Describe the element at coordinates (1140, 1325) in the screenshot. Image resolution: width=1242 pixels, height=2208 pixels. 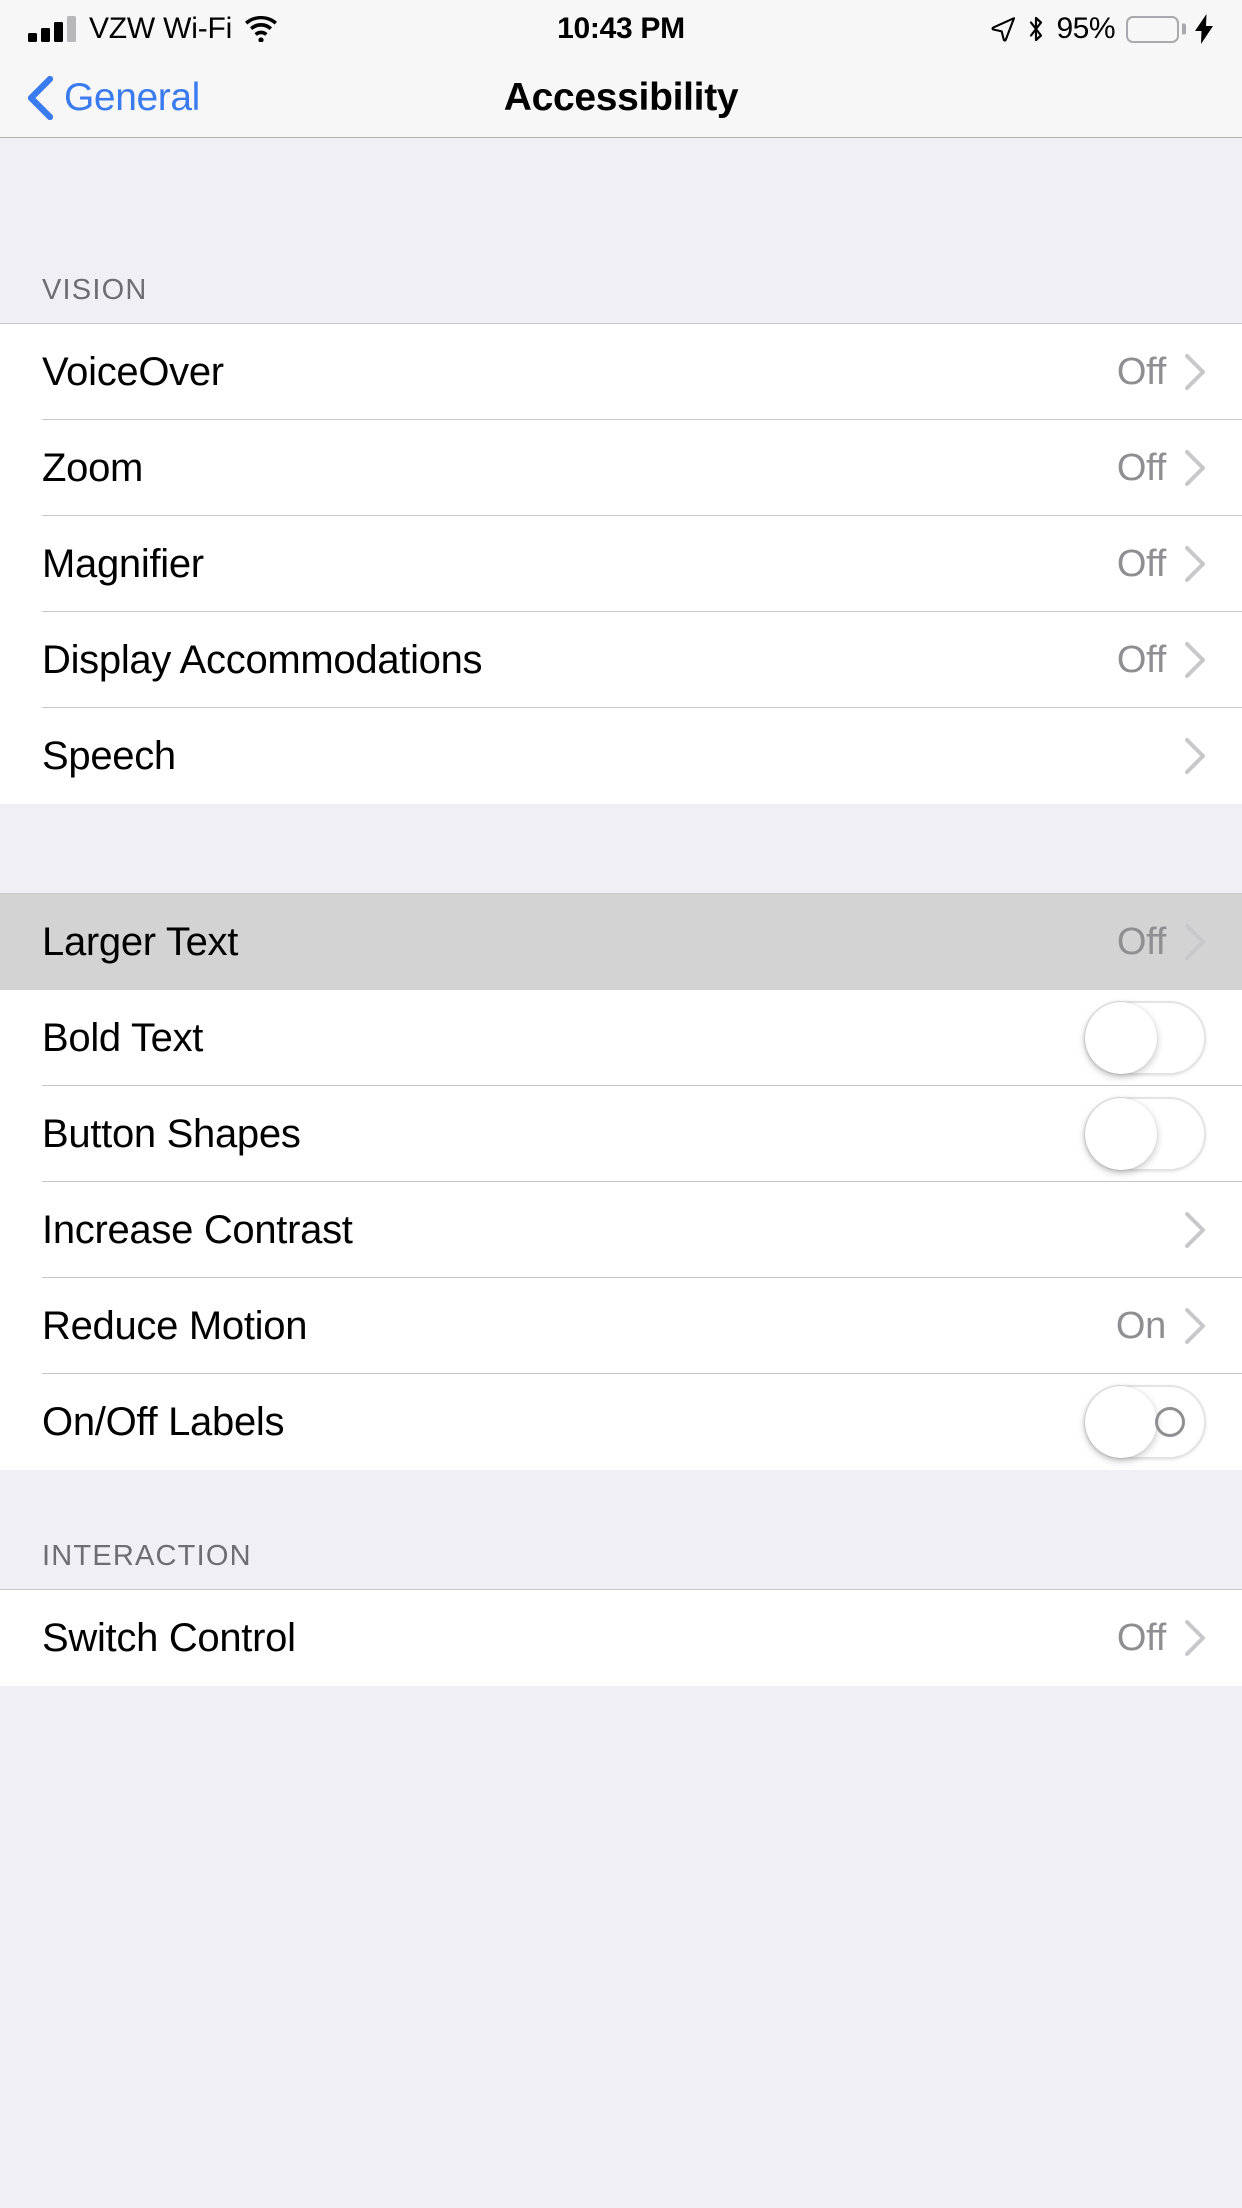
I see `list-item-value: On` at that location.